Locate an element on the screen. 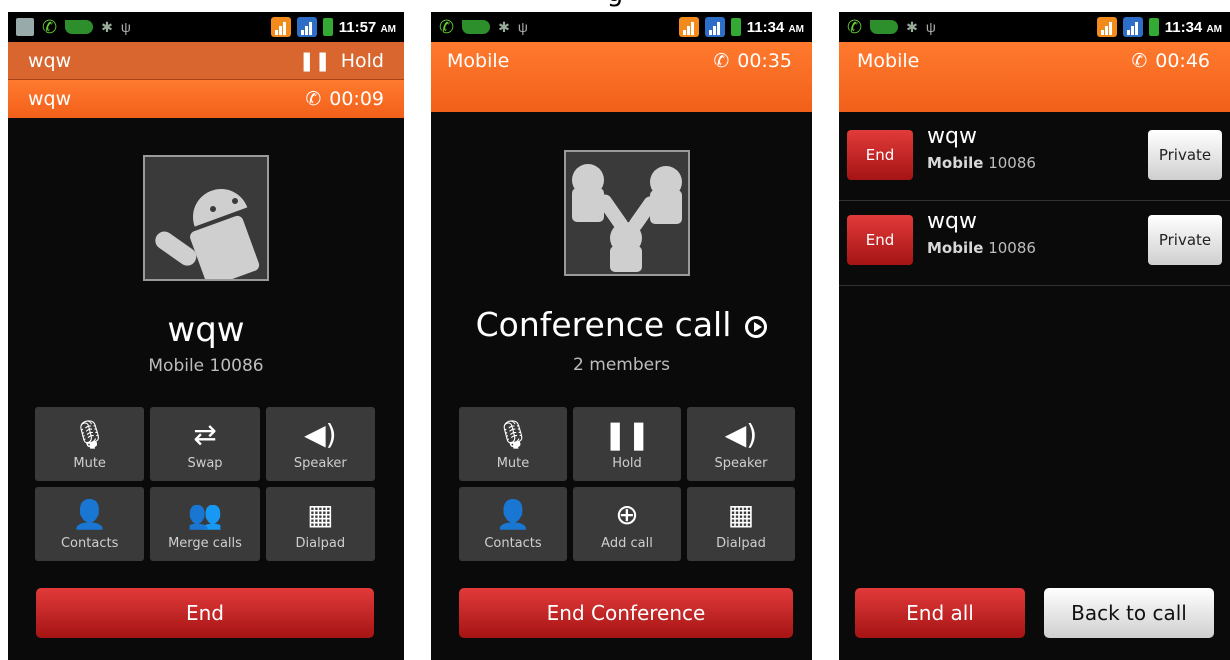 Image resolution: width=1230 pixels, height=660 pixels. merge-calls-button: 👥 Merge calls is located at coordinates (205, 524).